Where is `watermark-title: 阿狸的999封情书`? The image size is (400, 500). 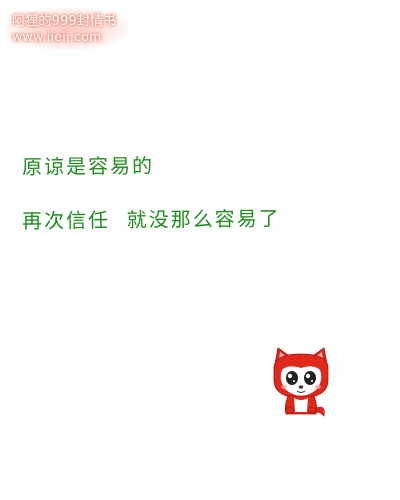 watermark-title: 阿狸的999封情书 is located at coordinates (64, 21).